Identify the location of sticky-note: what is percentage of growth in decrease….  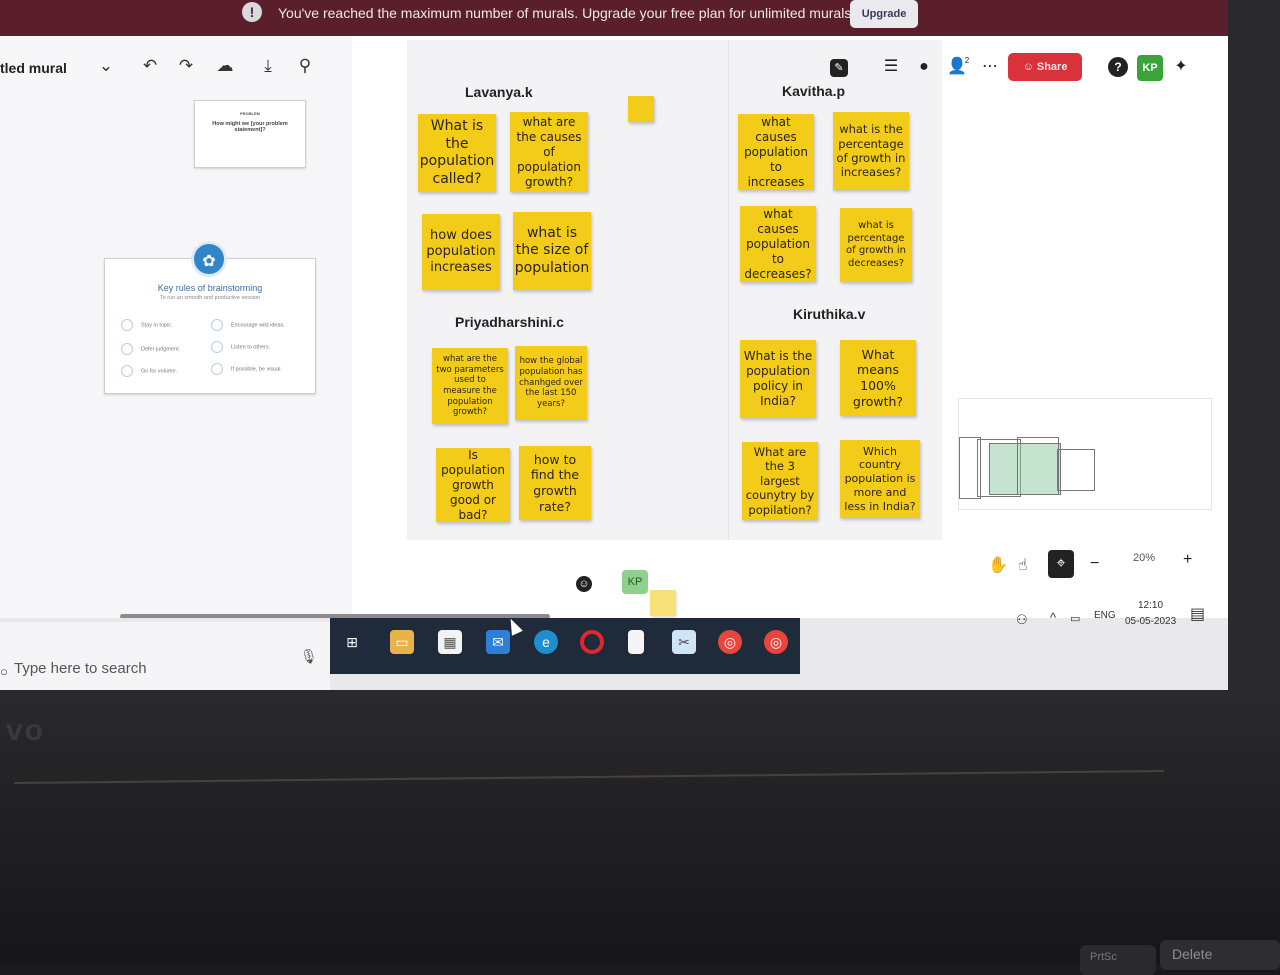
(876, 245).